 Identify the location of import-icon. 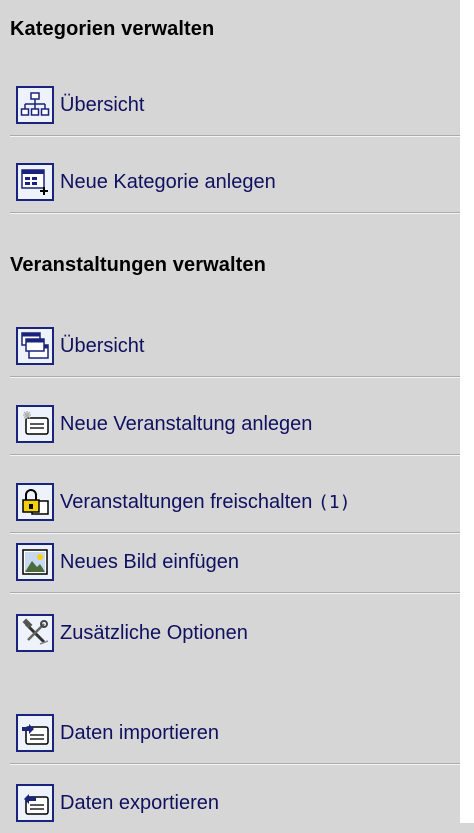
(35, 733).